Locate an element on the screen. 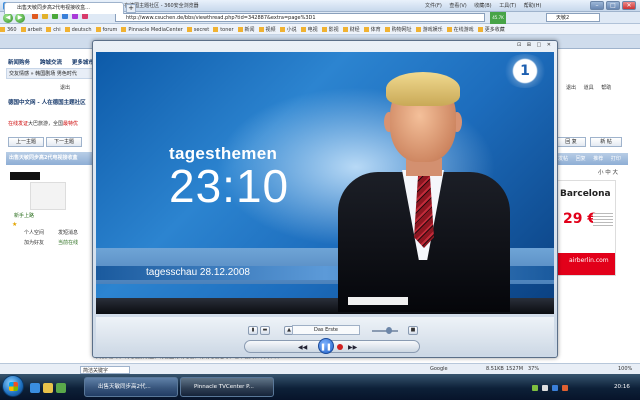 The image size is (640, 400). desk-paper is located at coordinates (378, 301).